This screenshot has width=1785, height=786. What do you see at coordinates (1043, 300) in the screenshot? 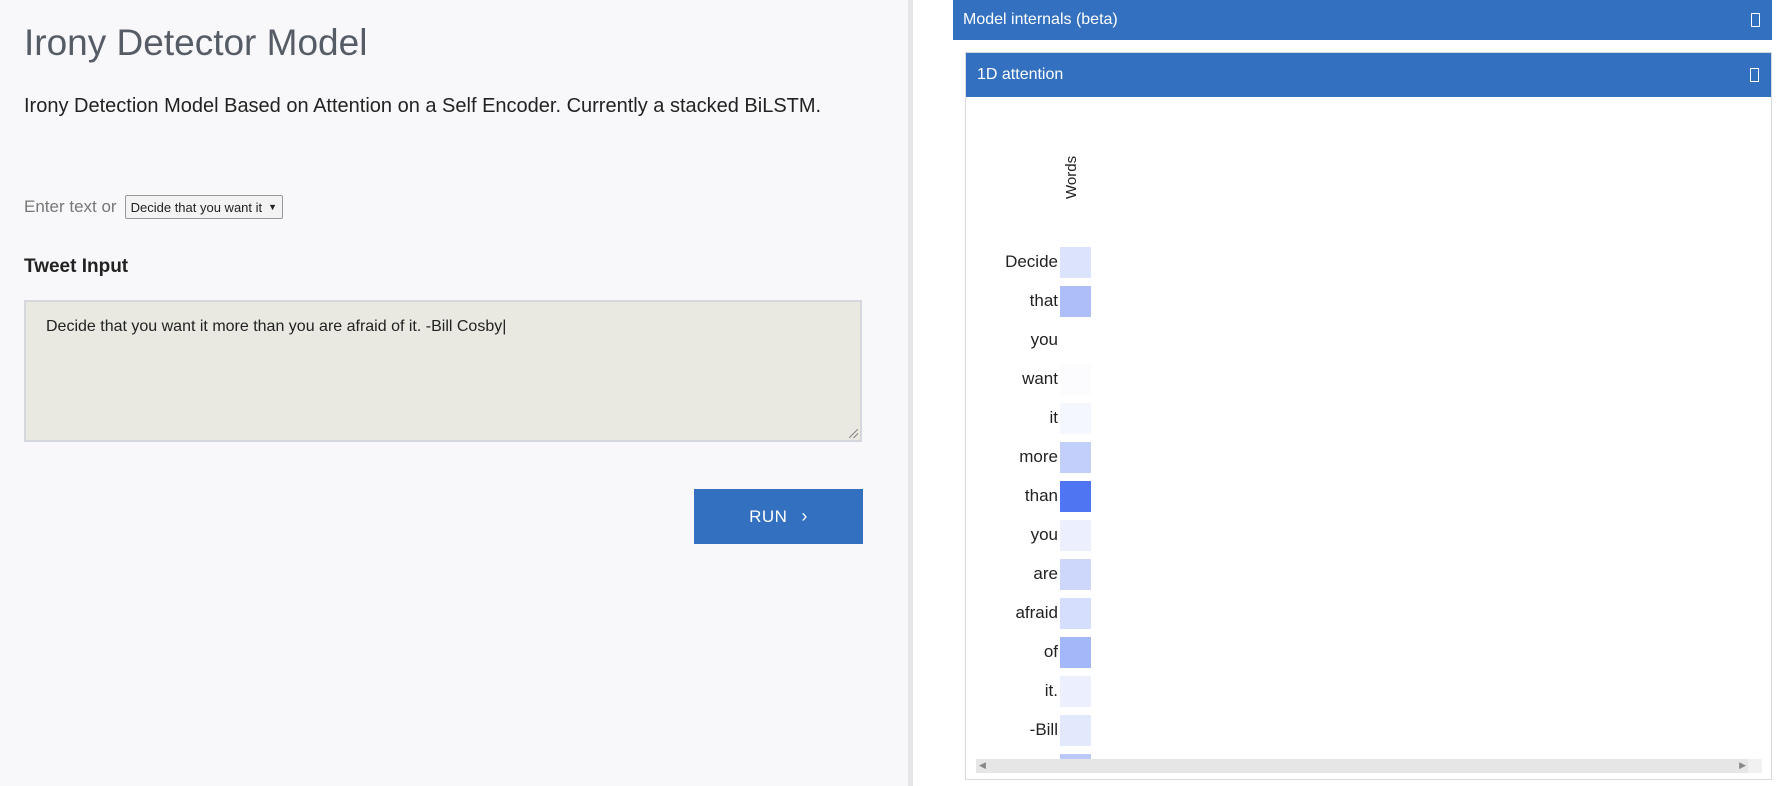
I see `attention-word: that` at bounding box center [1043, 300].